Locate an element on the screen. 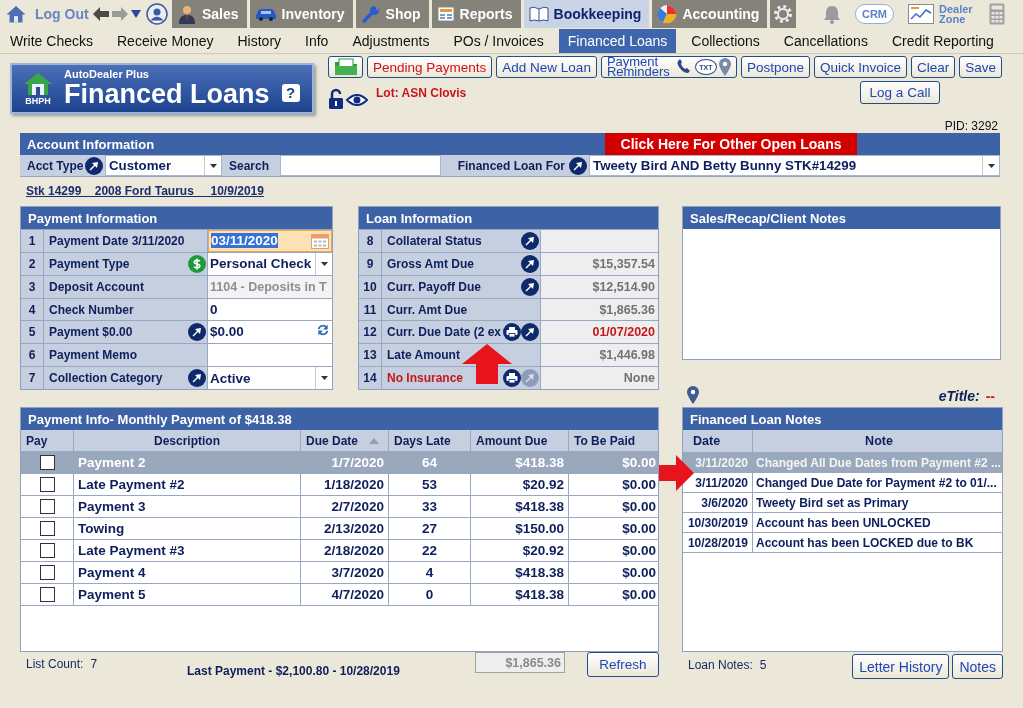  table-row: Payment 5 4/7/2020 0 $418.38 $0.00 is located at coordinates (339, 595).